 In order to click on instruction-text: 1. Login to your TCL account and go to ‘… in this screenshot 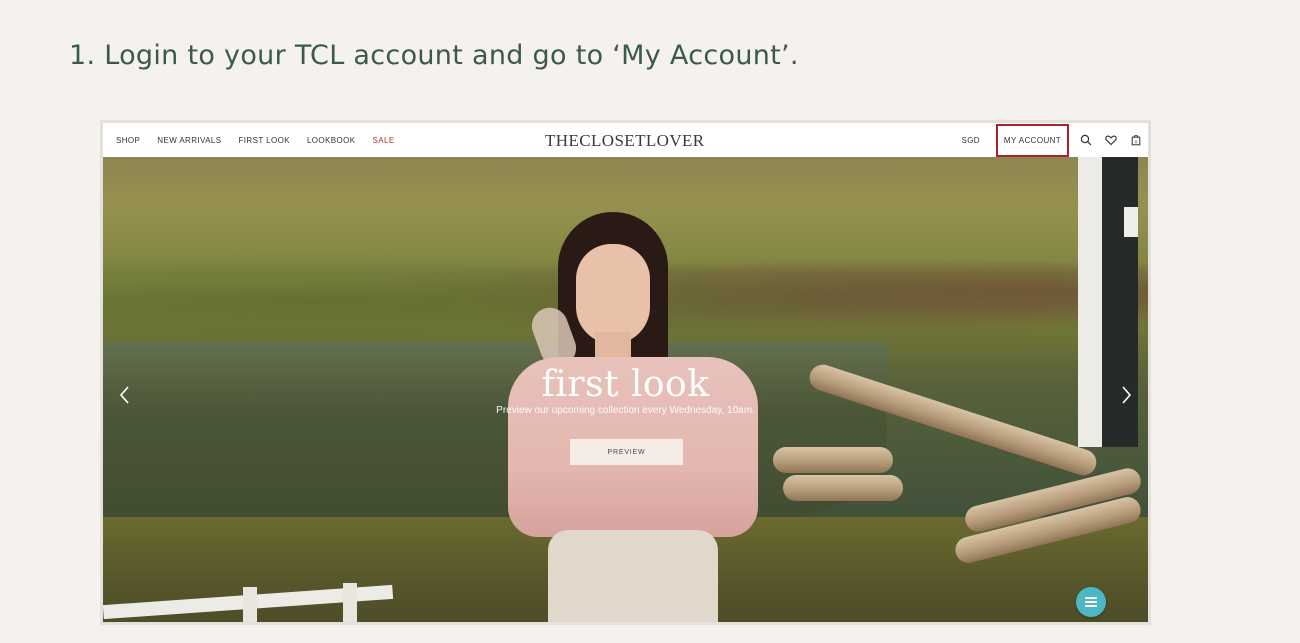, I will do `click(434, 55)`.